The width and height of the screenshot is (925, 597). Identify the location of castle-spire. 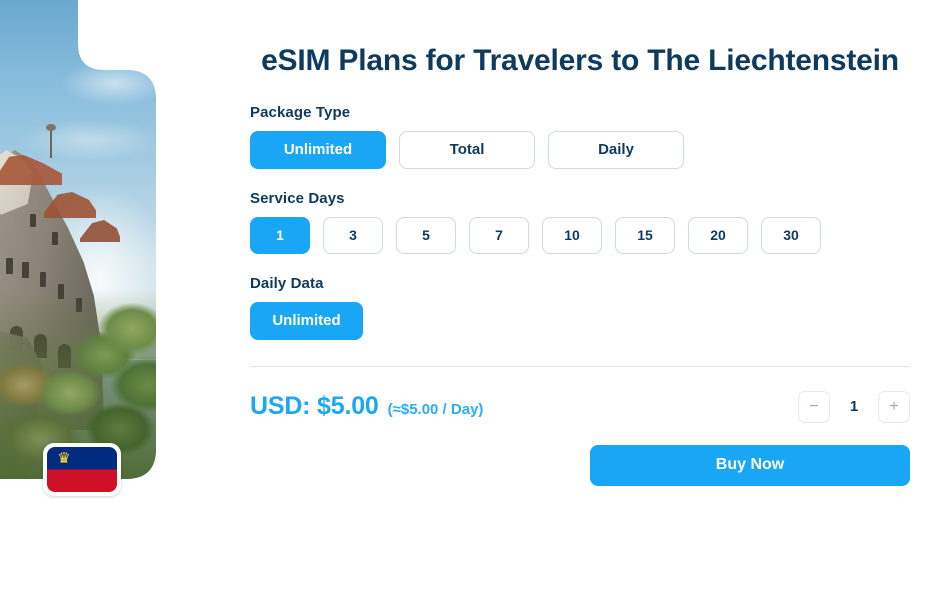
(51, 143).